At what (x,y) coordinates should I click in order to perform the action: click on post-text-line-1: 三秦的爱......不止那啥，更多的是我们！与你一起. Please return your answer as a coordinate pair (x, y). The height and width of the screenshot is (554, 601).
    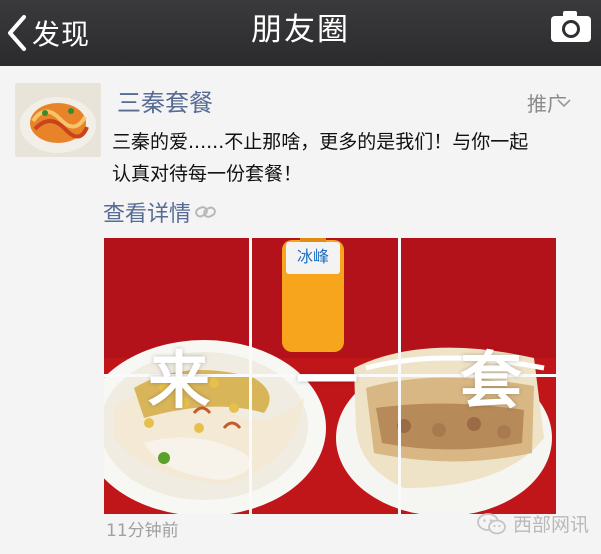
    Looking at the image, I should click on (320, 142).